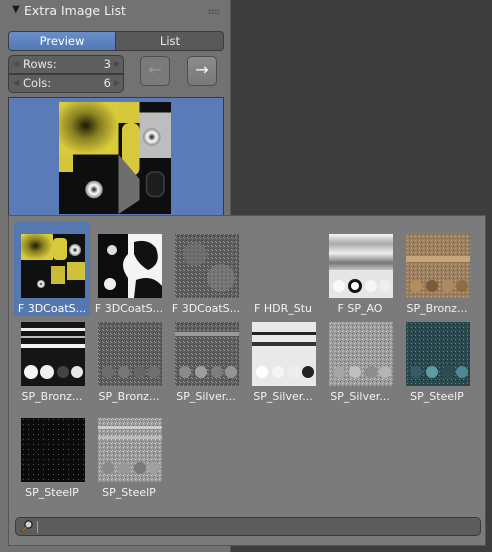  What do you see at coordinates (66, 83) in the screenshot?
I see `cols-field: ◀ Cols: 6 ▶` at bounding box center [66, 83].